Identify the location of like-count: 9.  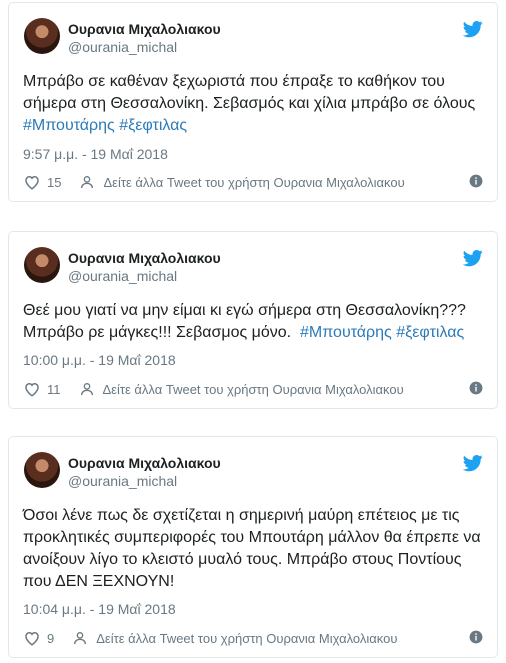
(50, 638).